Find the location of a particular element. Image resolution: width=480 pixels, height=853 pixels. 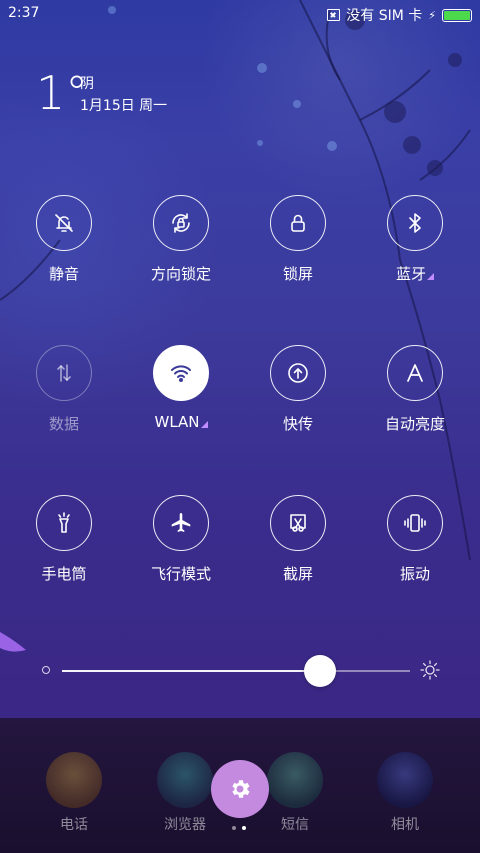

mobile-data-icon is located at coordinates (64, 373).